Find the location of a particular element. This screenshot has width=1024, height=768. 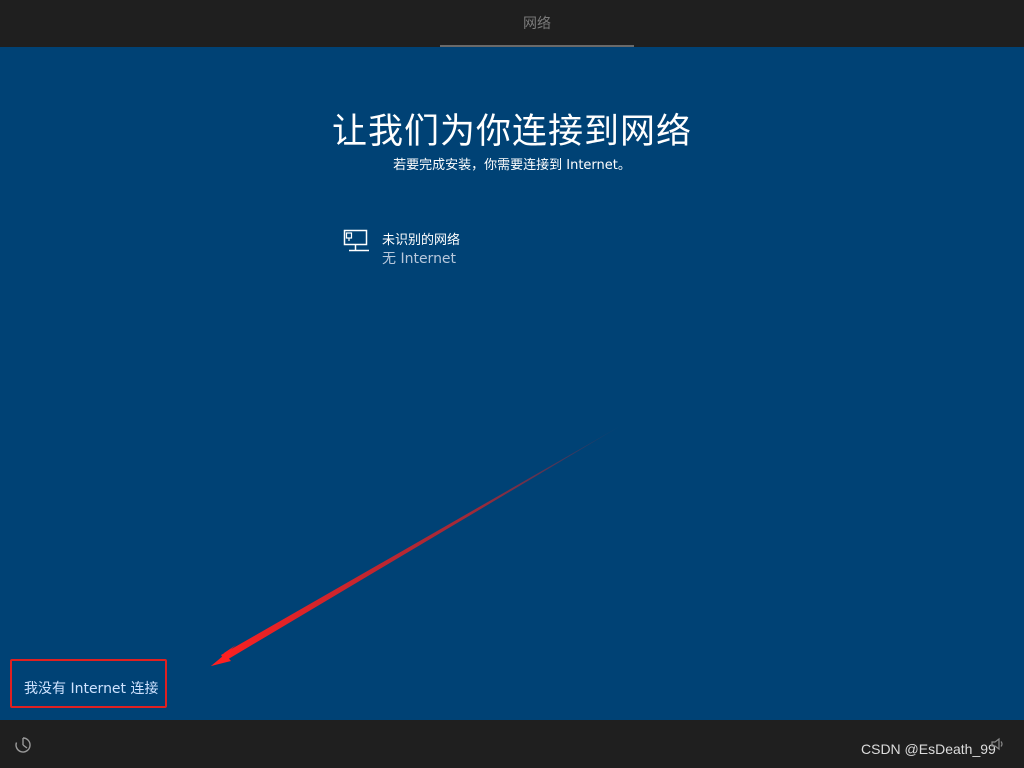

tab-network: 网络 is located at coordinates (537, 24).